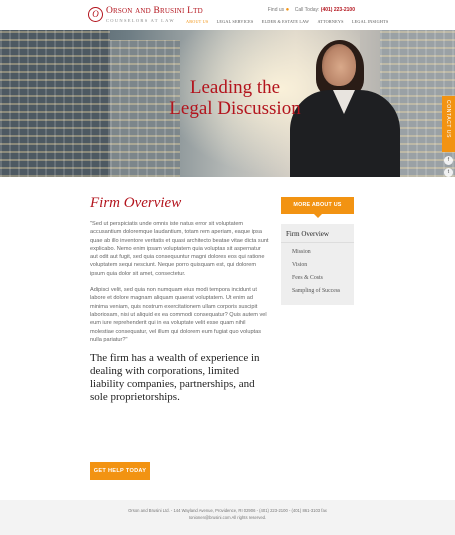  I want to click on more-about-us-button: MORE ABOUT US, so click(317, 207).